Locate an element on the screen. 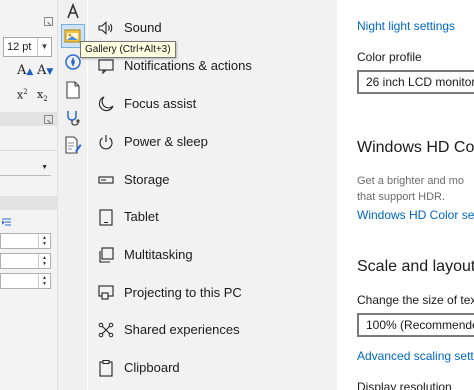 Image resolution: width=474 pixels, height=390 pixels. notifications-icon is located at coordinates (106, 66).